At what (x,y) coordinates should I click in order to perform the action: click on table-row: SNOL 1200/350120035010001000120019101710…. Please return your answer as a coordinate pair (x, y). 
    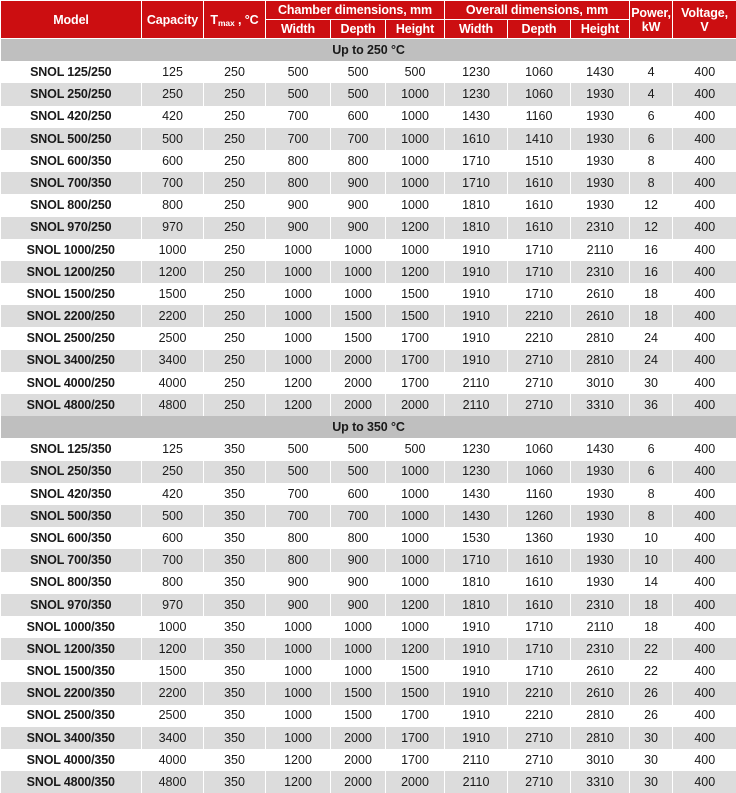
    Looking at the image, I should click on (368, 649).